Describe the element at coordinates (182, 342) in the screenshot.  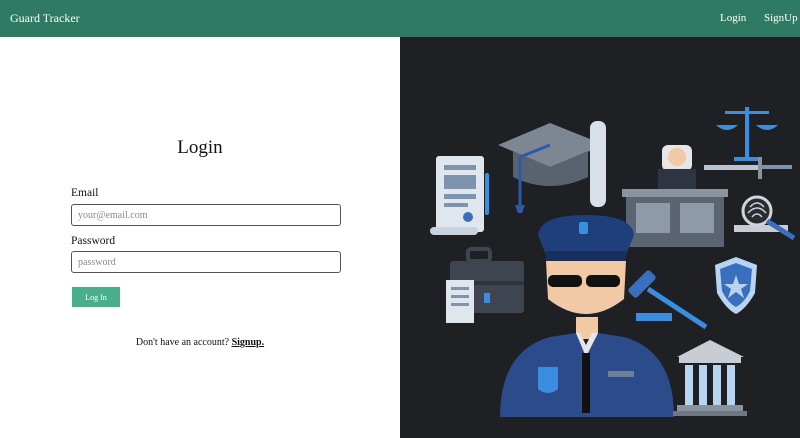
I see `signup-prompt-text: Don't have an account?` at that location.